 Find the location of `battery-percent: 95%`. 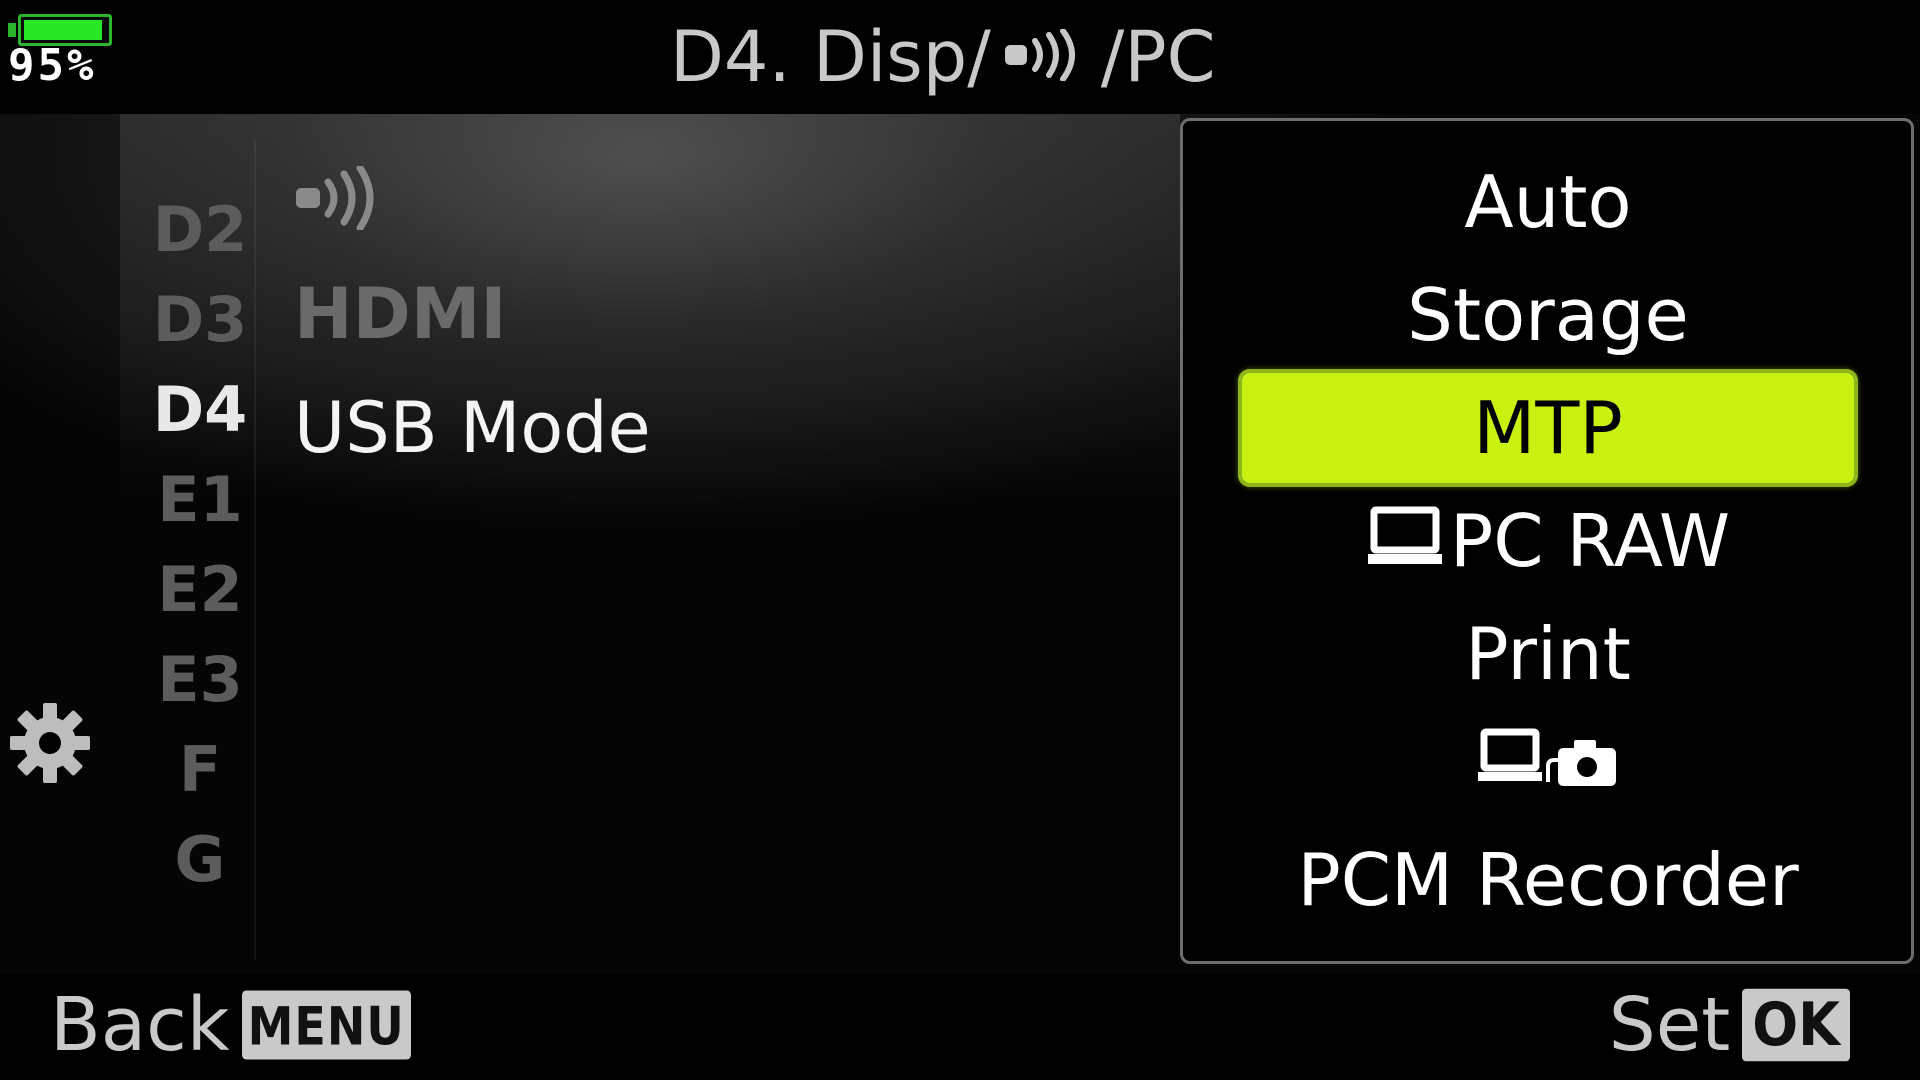

battery-percent: 95% is located at coordinates (52, 65).